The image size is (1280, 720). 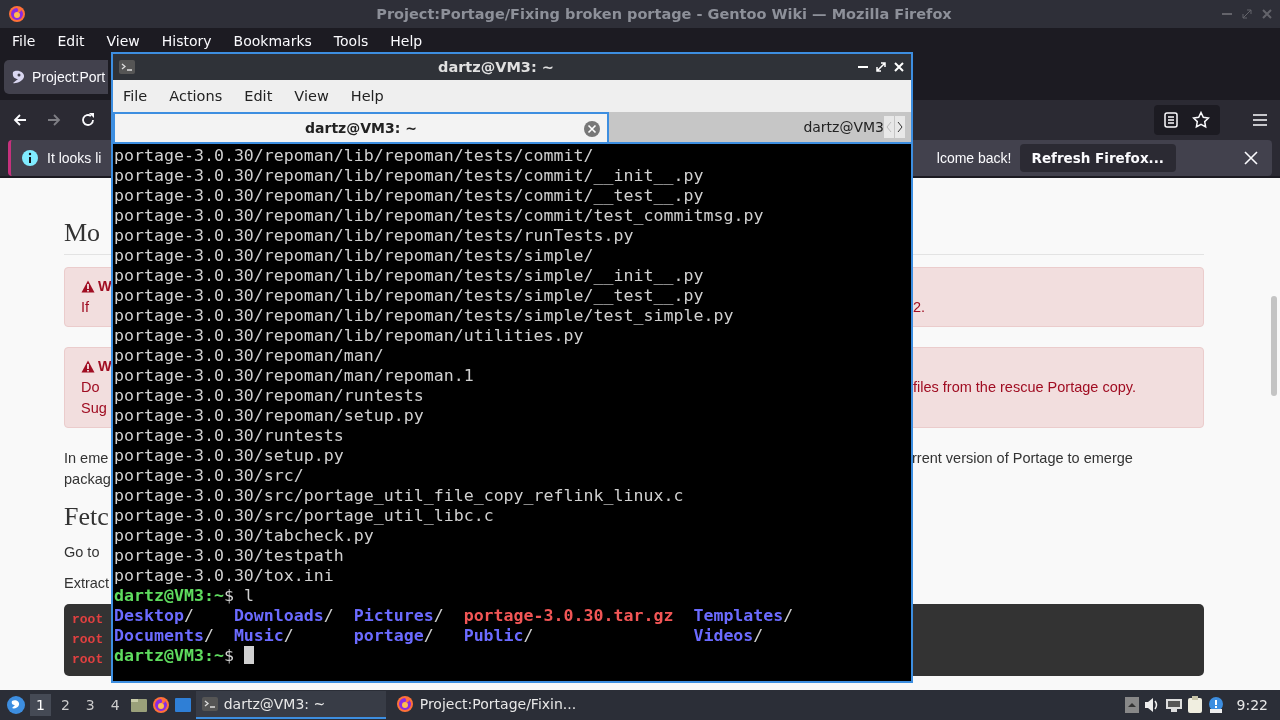 What do you see at coordinates (424, 316) in the screenshot?
I see `output-line: portage-3.0.30/repoman/lib/repoman/tests/simple/test_simple.py` at bounding box center [424, 316].